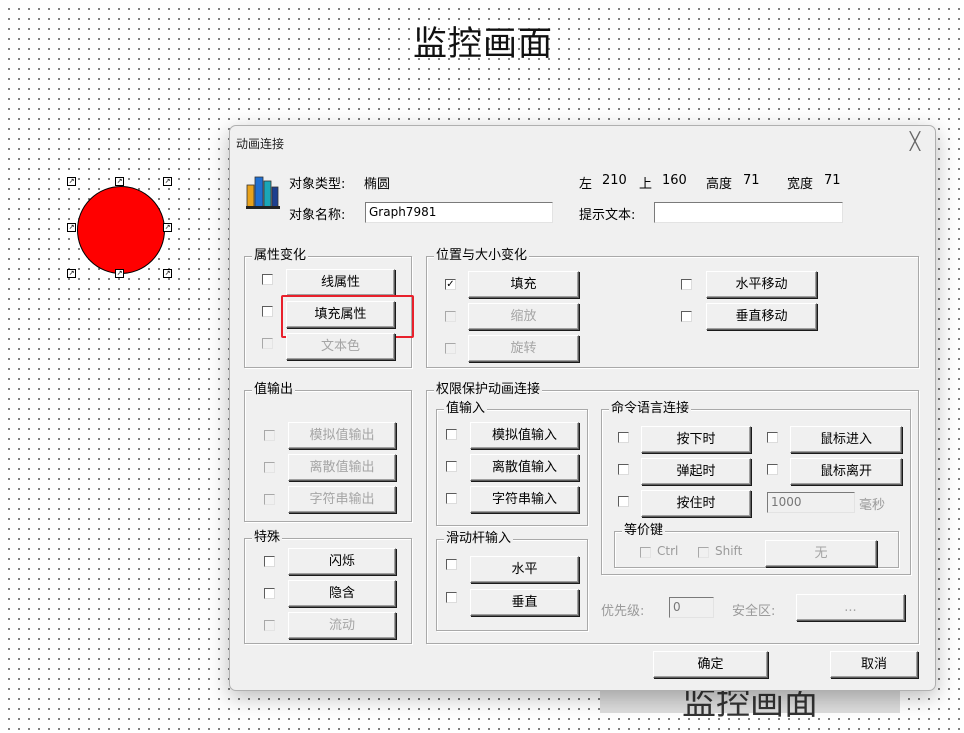 This screenshot has height=733, width=964. I want to click on width-value: 71, so click(832, 180).